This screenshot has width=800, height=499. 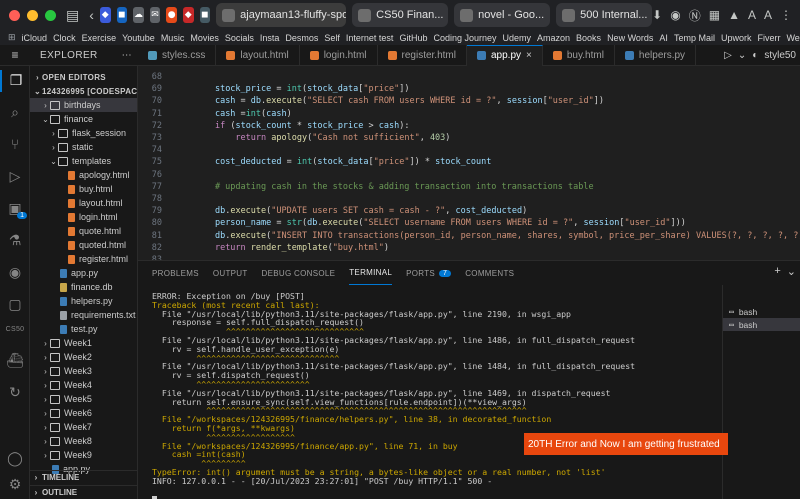 I want to click on bookmark-item: Websites, so click(x=793, y=38).